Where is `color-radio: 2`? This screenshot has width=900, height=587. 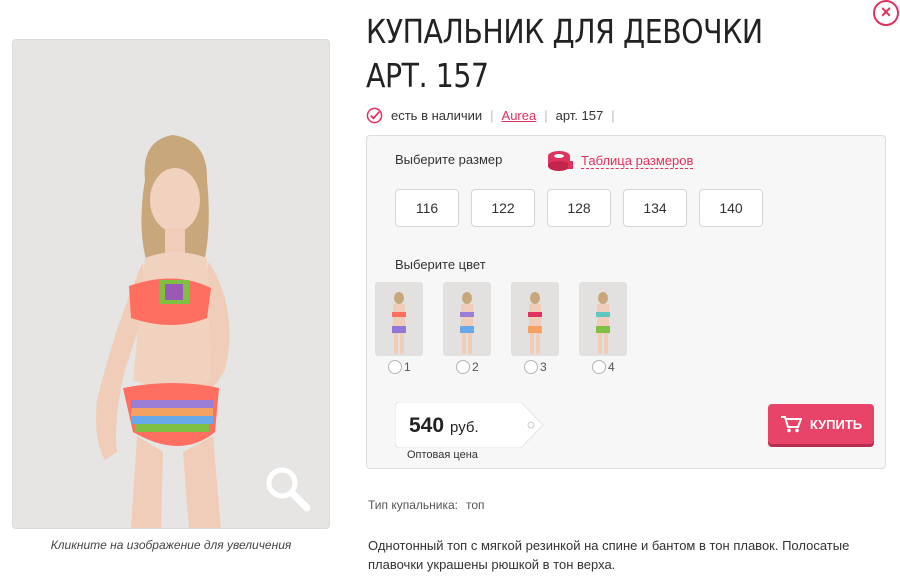 color-radio: 2 is located at coordinates (467, 367).